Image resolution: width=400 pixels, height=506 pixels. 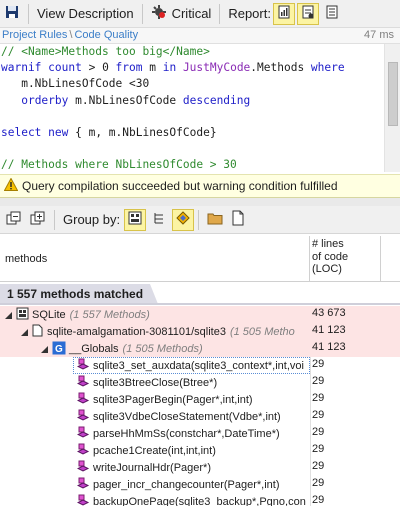 What do you see at coordinates (393, 94) in the screenshot?
I see `scrollbar-thumb` at bounding box center [393, 94].